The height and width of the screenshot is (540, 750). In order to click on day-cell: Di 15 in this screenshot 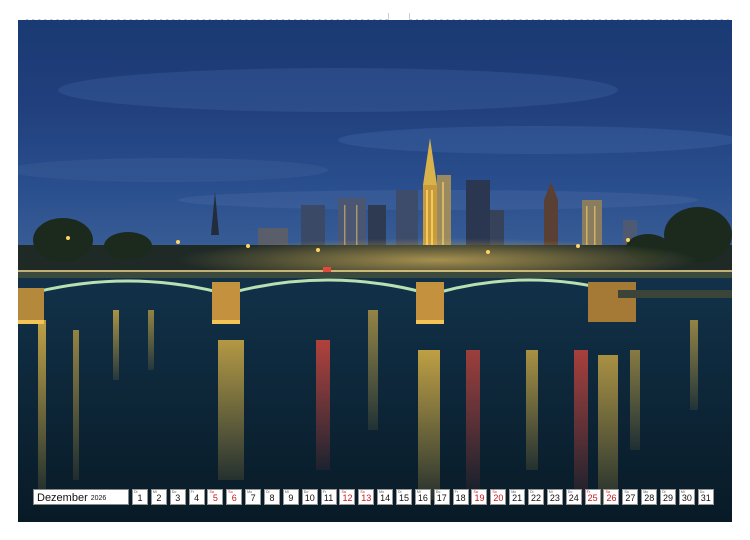, I will do `click(404, 497)`.